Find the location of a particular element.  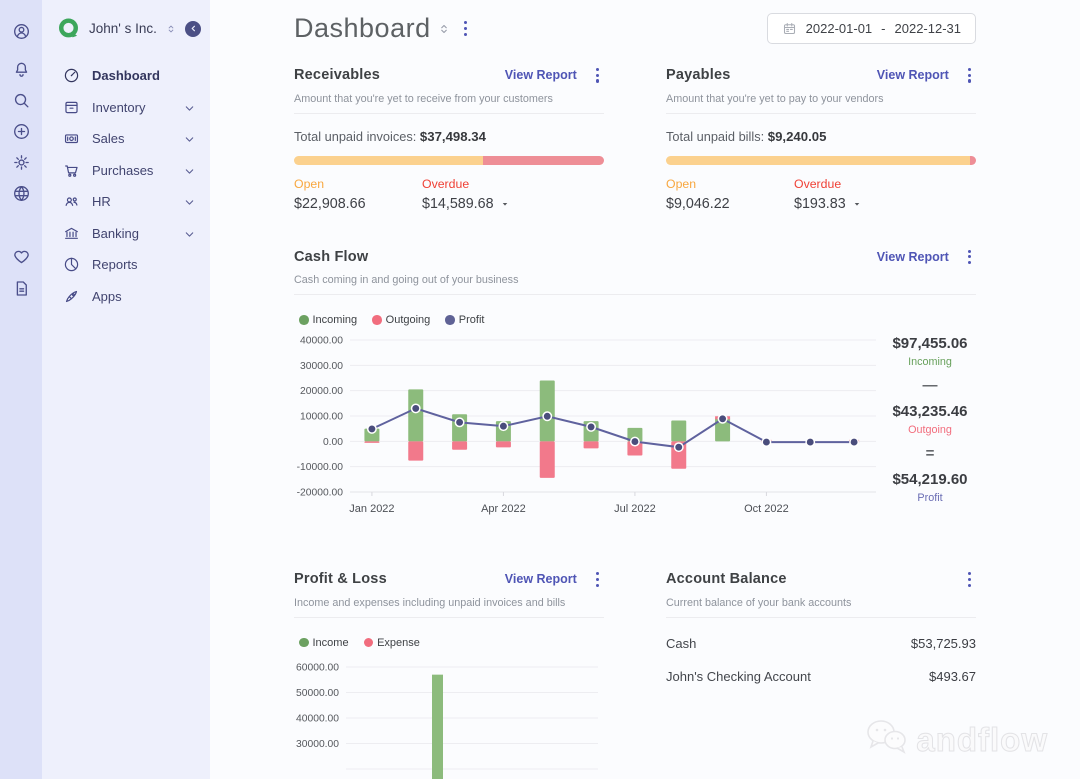

account-balance-title: Account Balance is located at coordinates (726, 579).